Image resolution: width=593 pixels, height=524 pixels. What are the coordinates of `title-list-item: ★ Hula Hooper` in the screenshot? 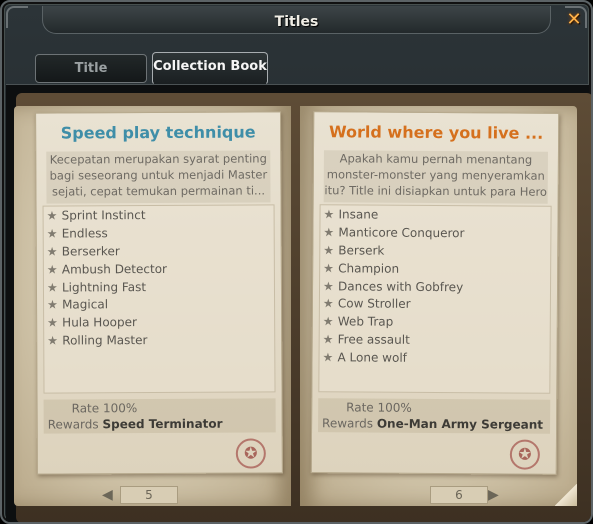 It's located at (159, 322).